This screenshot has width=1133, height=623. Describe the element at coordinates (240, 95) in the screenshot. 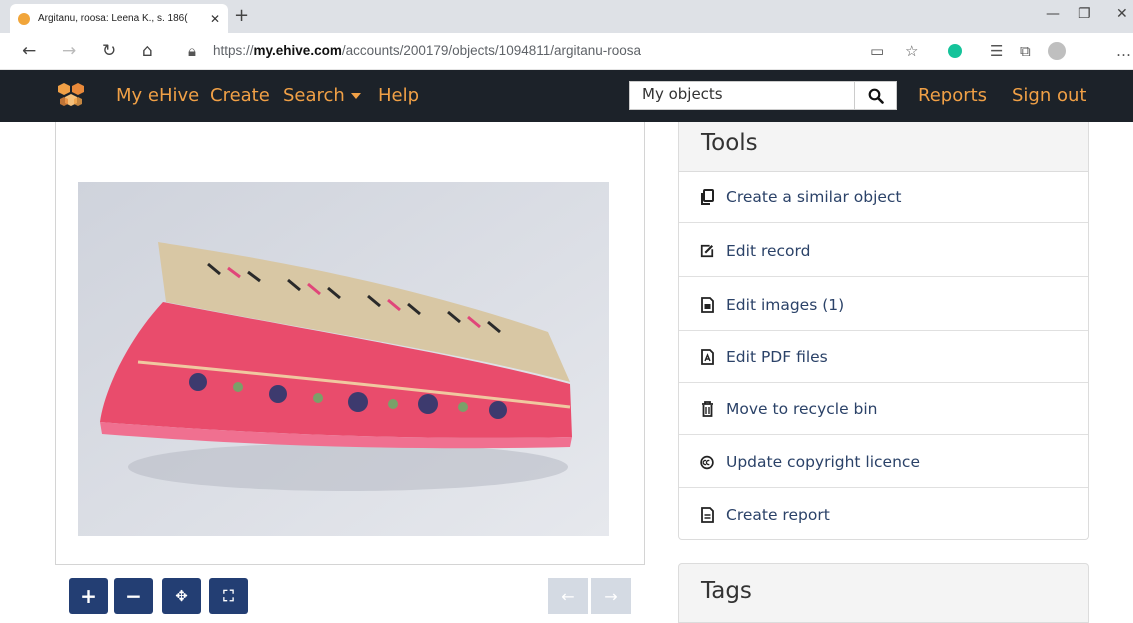

I see `nav-create: Create` at that location.